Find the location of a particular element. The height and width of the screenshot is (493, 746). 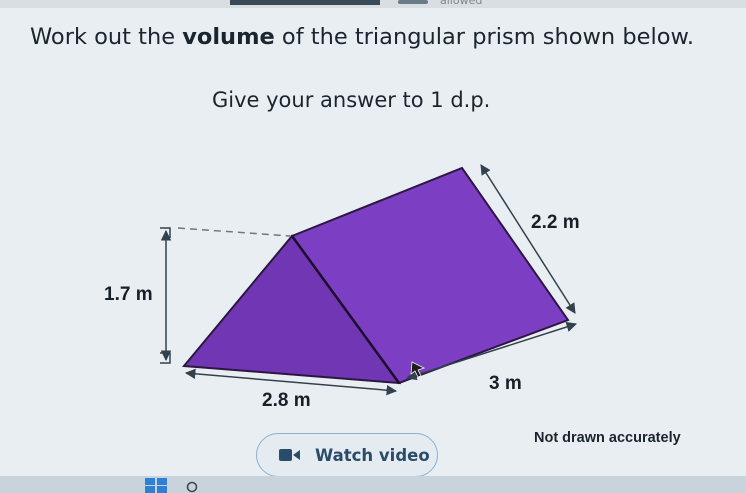

not-drawn-note: Not drawn accurately is located at coordinates (607, 438).